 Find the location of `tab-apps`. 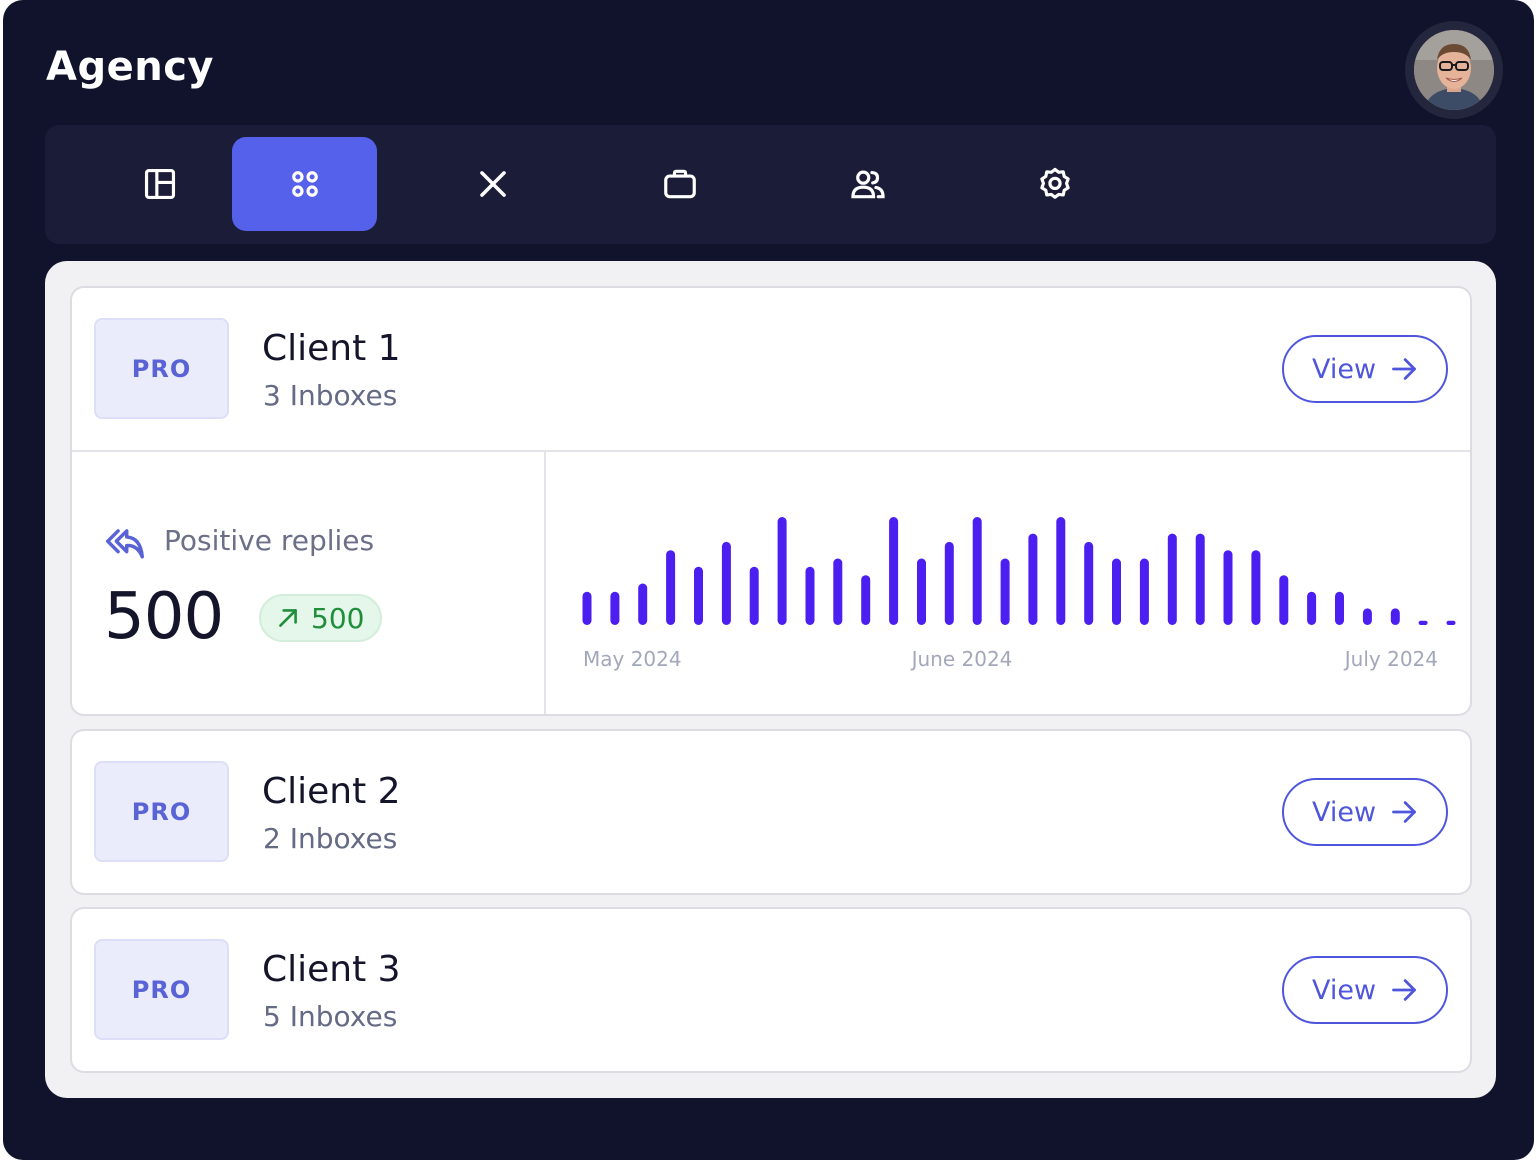

tab-apps is located at coordinates (304, 184).